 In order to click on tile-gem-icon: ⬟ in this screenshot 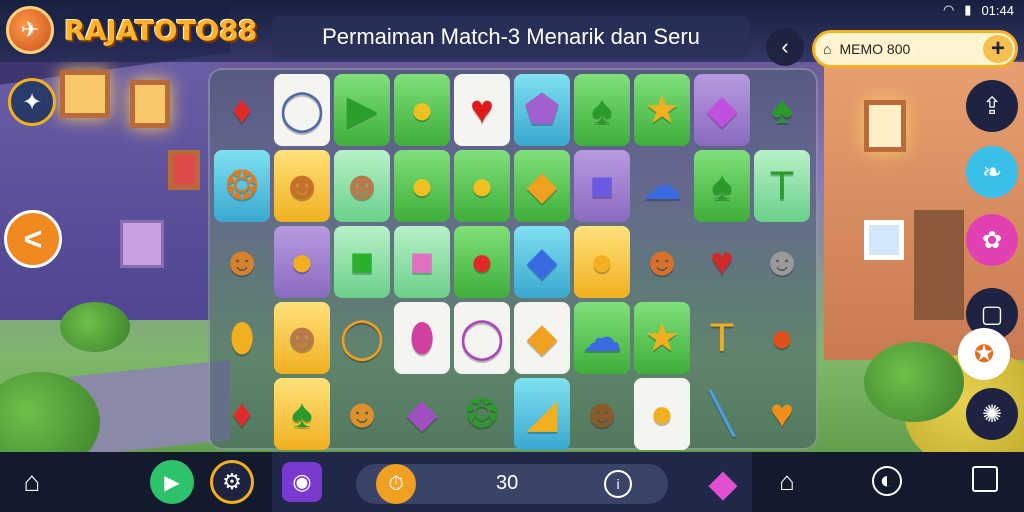, I will do `click(542, 110)`.